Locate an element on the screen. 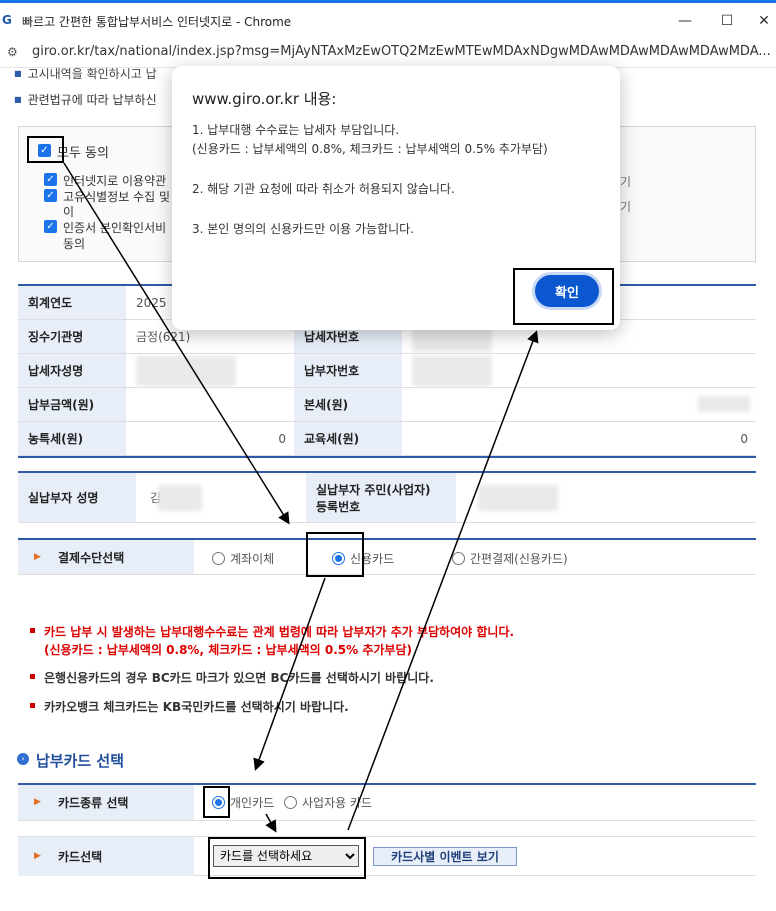 The width and height of the screenshot is (776, 911). arrow-card-to-personal is located at coordinates (289, 674).